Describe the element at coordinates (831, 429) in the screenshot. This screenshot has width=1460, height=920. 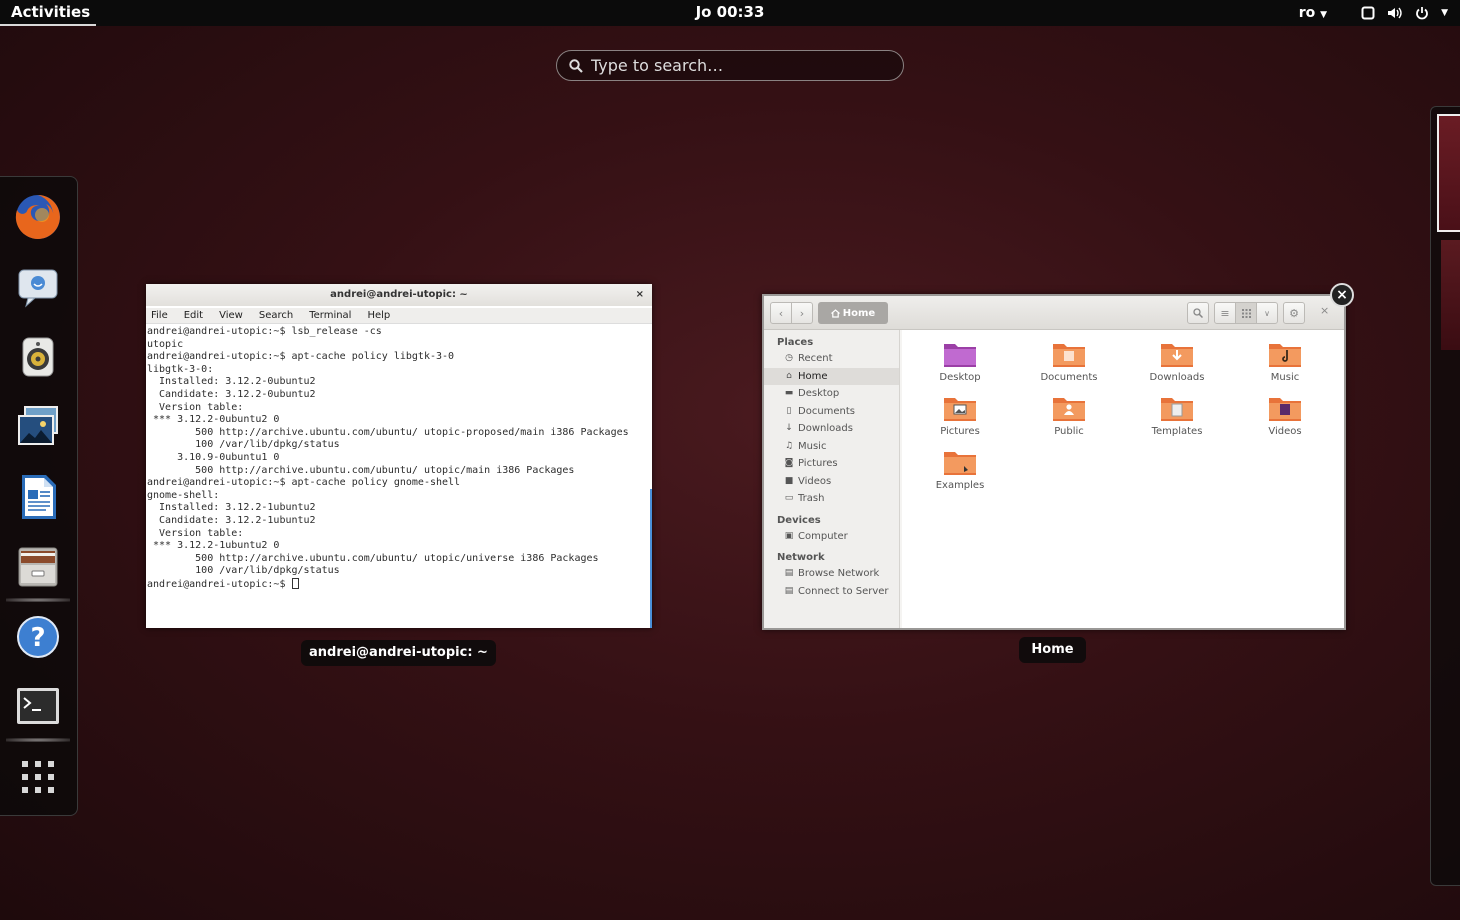
I see `sidebar-item-downloads: ↓ Downloads` at that location.